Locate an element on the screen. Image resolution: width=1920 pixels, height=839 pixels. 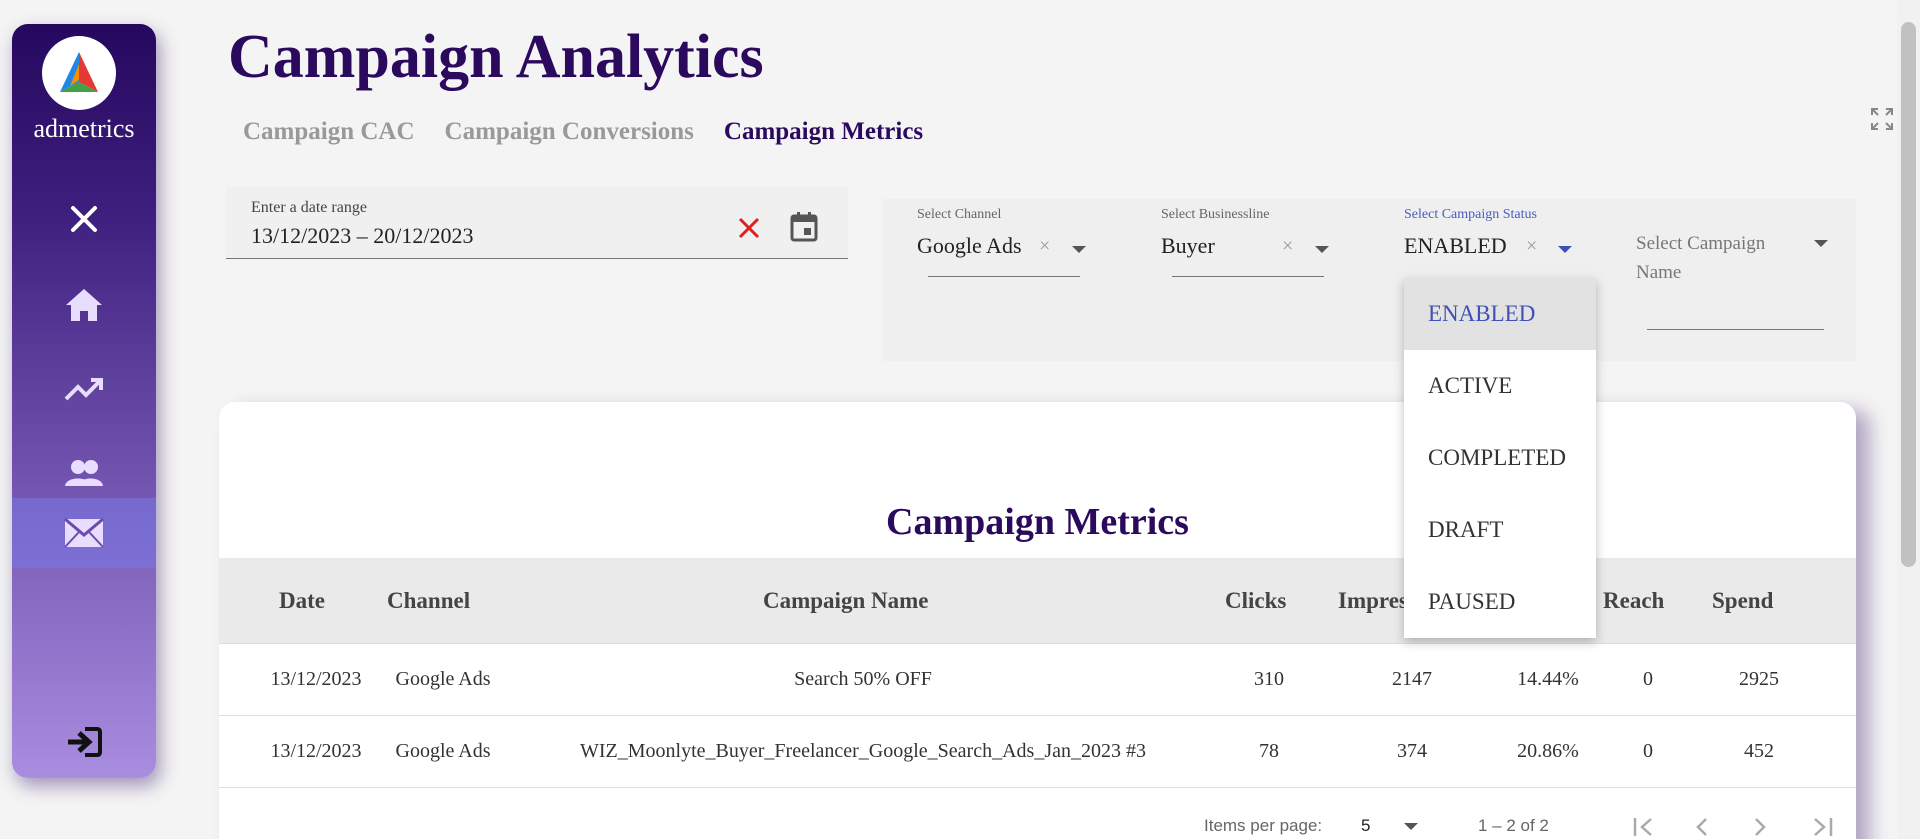
col-date: Date is located at coordinates (302, 601).